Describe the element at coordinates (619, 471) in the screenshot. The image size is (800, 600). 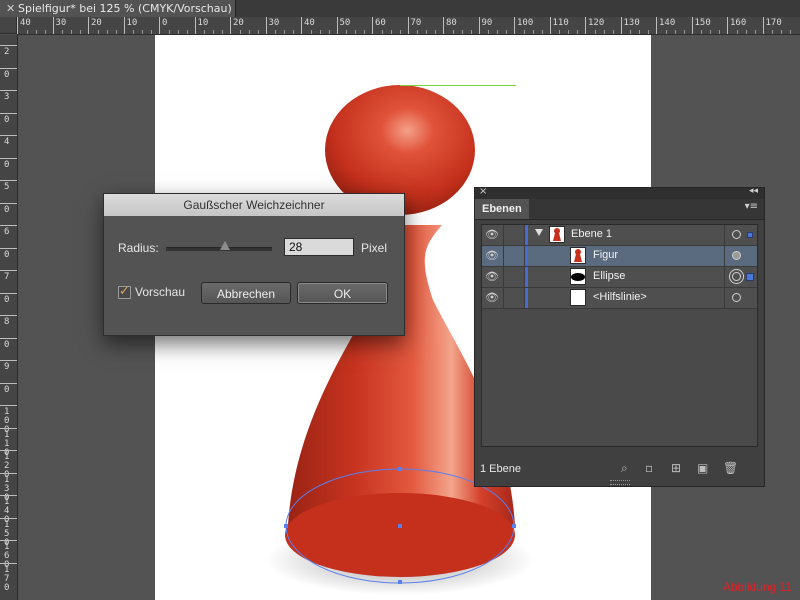
I see `panel-footer: 1 Ebene ⌕ ▫ ⊞ ▣ 🗑` at that location.